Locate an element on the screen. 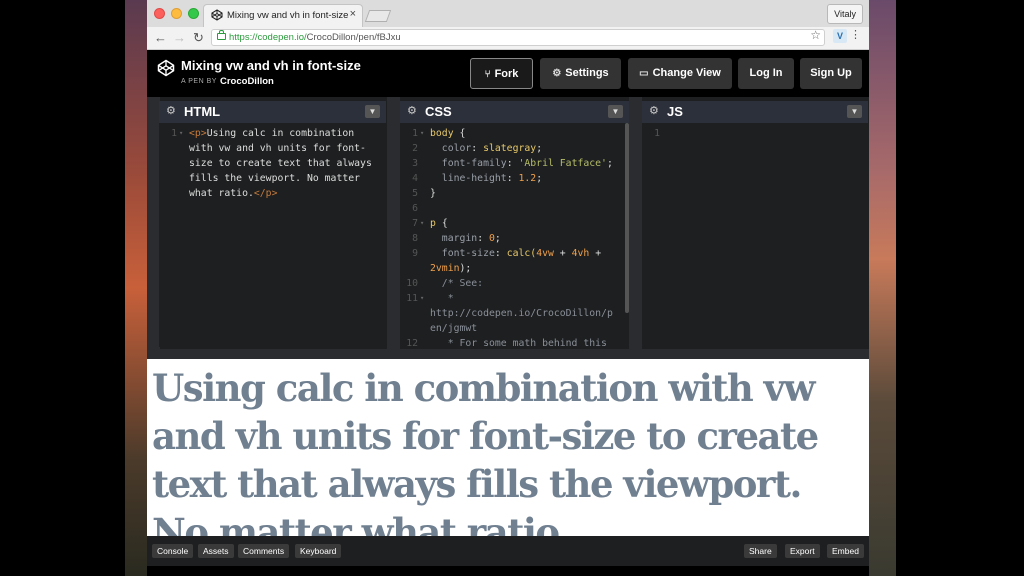 This screenshot has width=1024, height=576. gear-icon: ⚙ is located at coordinates (557, 73).